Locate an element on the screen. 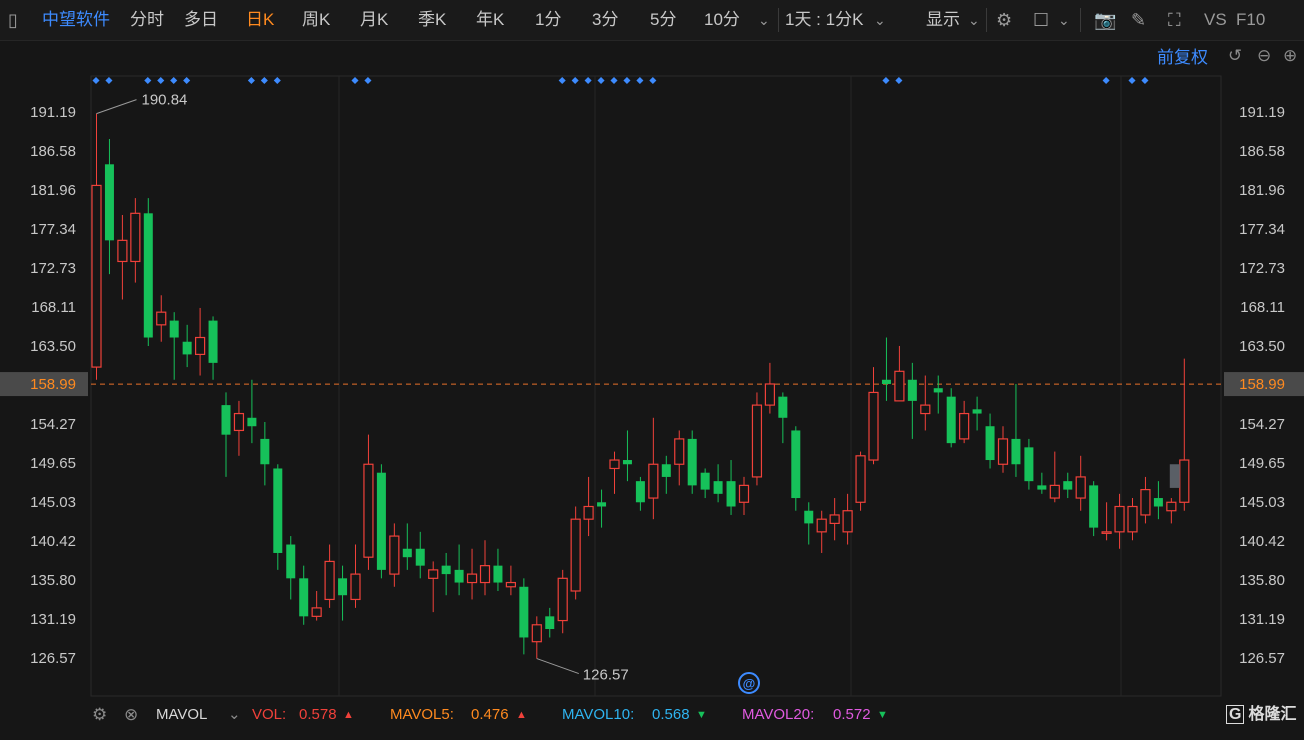 This screenshot has height=740, width=1304. low-price-label: 126.57 is located at coordinates (606, 675).